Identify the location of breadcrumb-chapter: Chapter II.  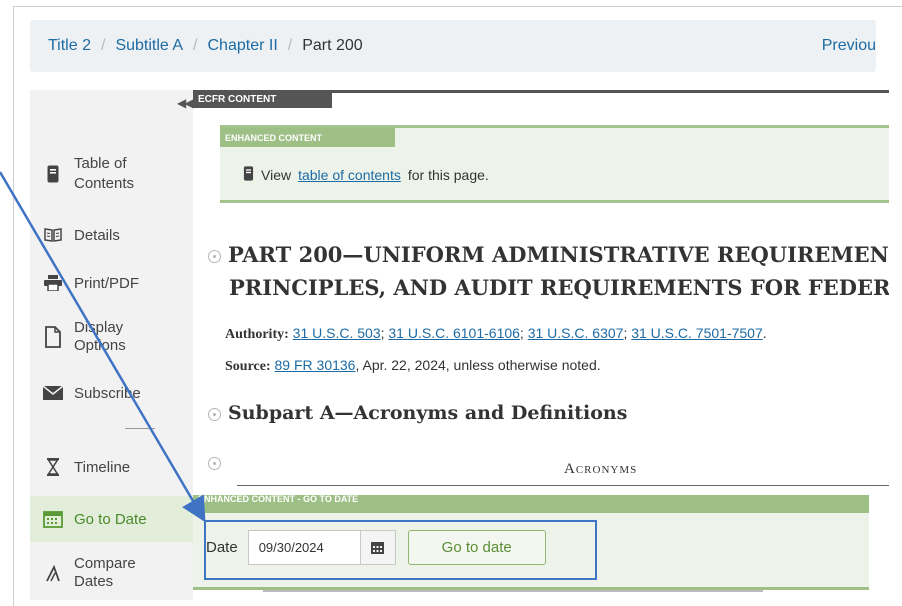
(243, 46).